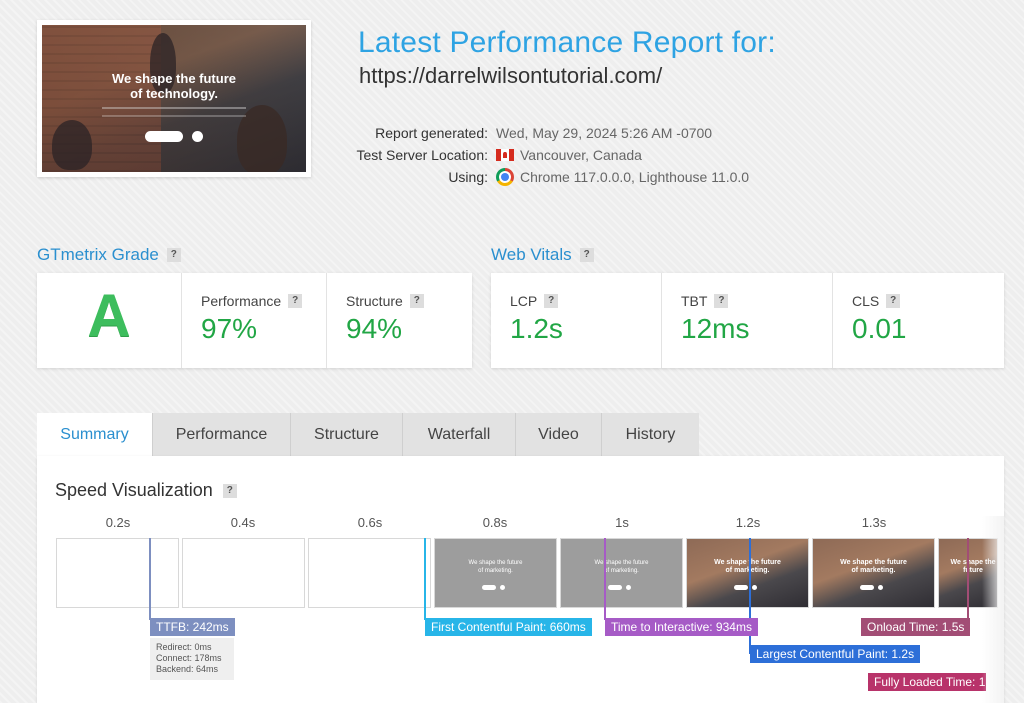 This screenshot has height=703, width=1024. What do you see at coordinates (874, 522) in the screenshot?
I see `time-label: 1.3s` at bounding box center [874, 522].